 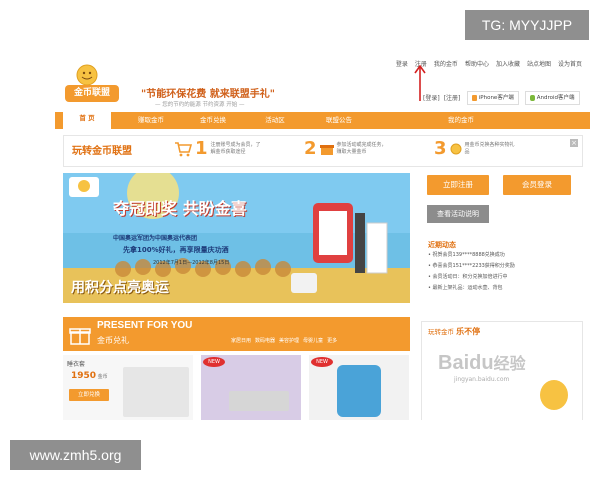 What do you see at coordinates (570, 63) in the screenshot?
I see `top-link-homepage: 设为首页` at bounding box center [570, 63].